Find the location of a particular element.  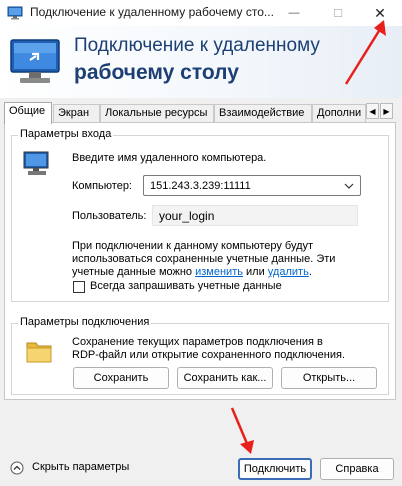

close-button: ✕ is located at coordinates (380, 13).